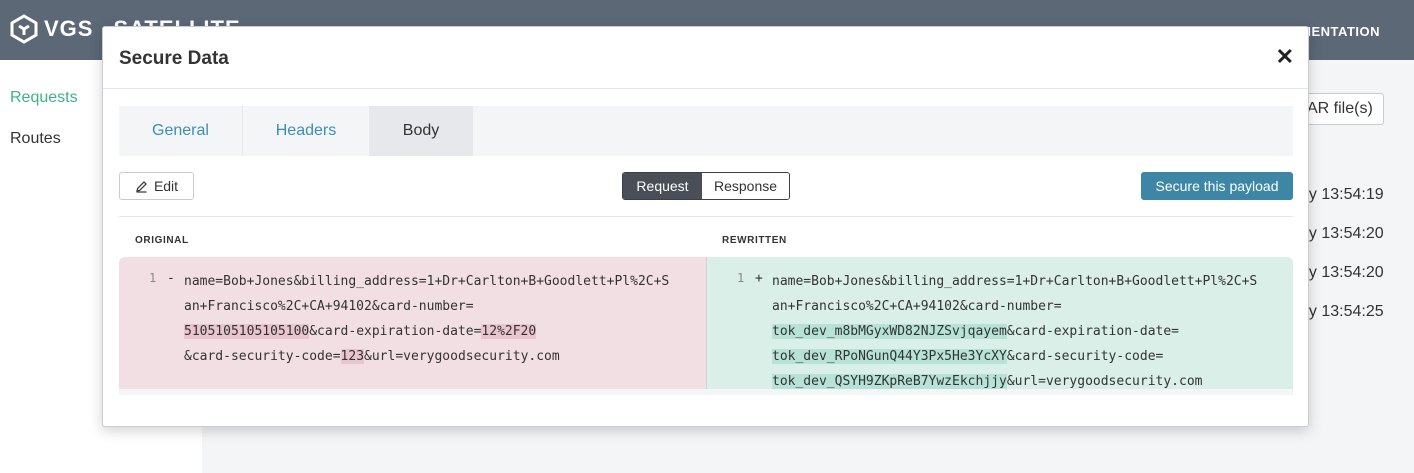 The width and height of the screenshot is (1414, 473). Describe the element at coordinates (166, 186) in the screenshot. I see `edit-label: Edit` at that location.